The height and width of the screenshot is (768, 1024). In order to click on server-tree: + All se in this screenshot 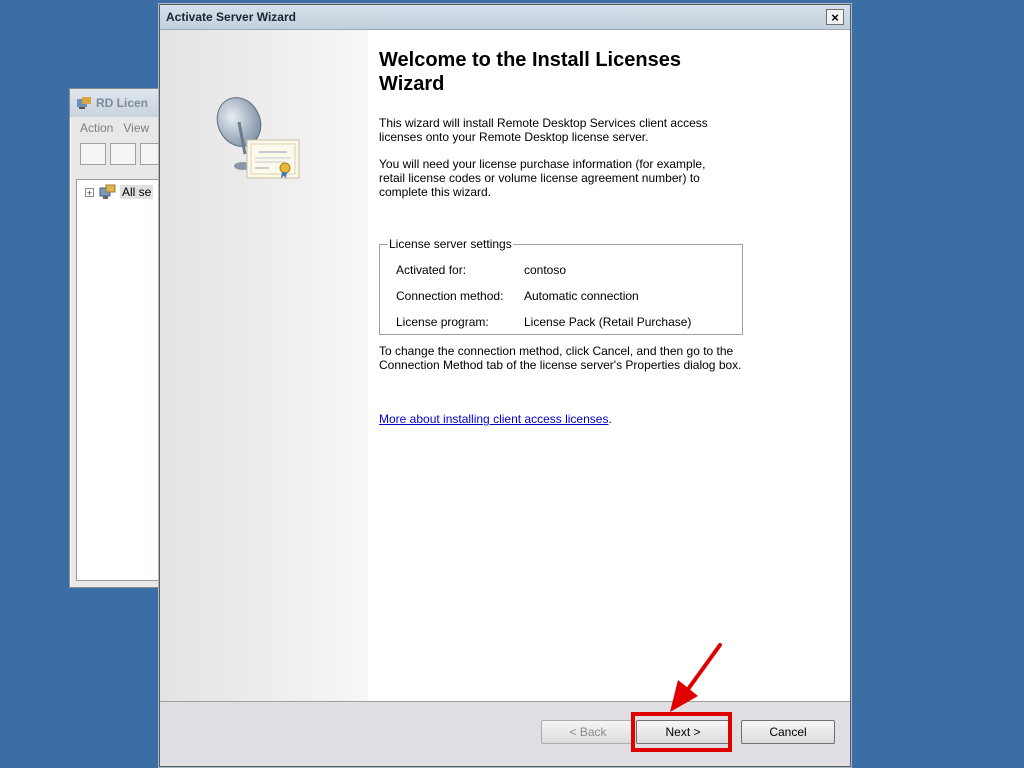, I will do `click(123, 380)`.